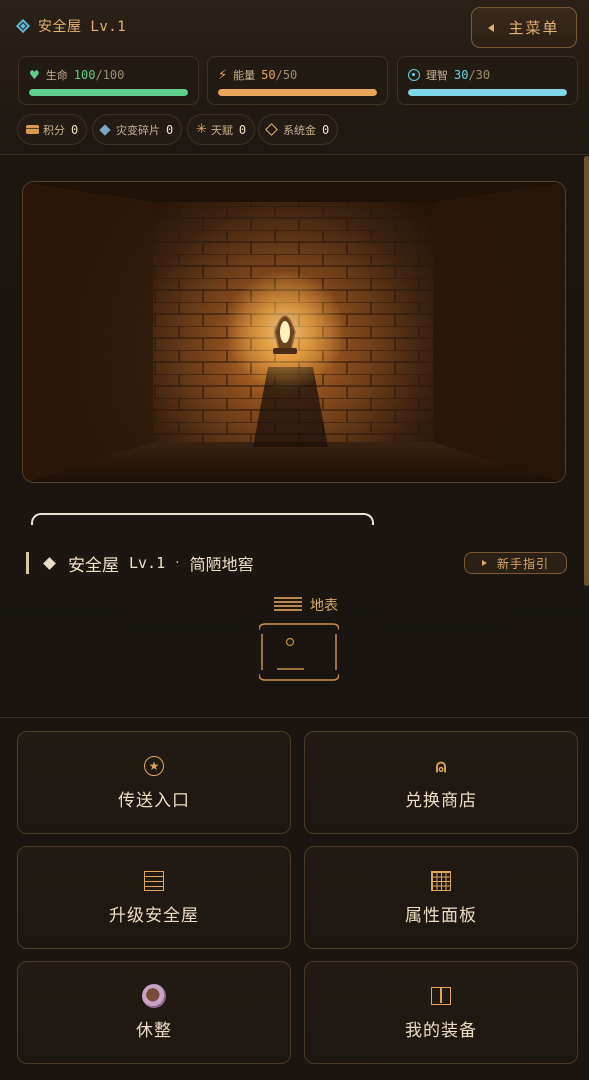 Image resolution: width=589 pixels, height=1080 pixels. I want to click on stat-value: 100/100, so click(99, 75).